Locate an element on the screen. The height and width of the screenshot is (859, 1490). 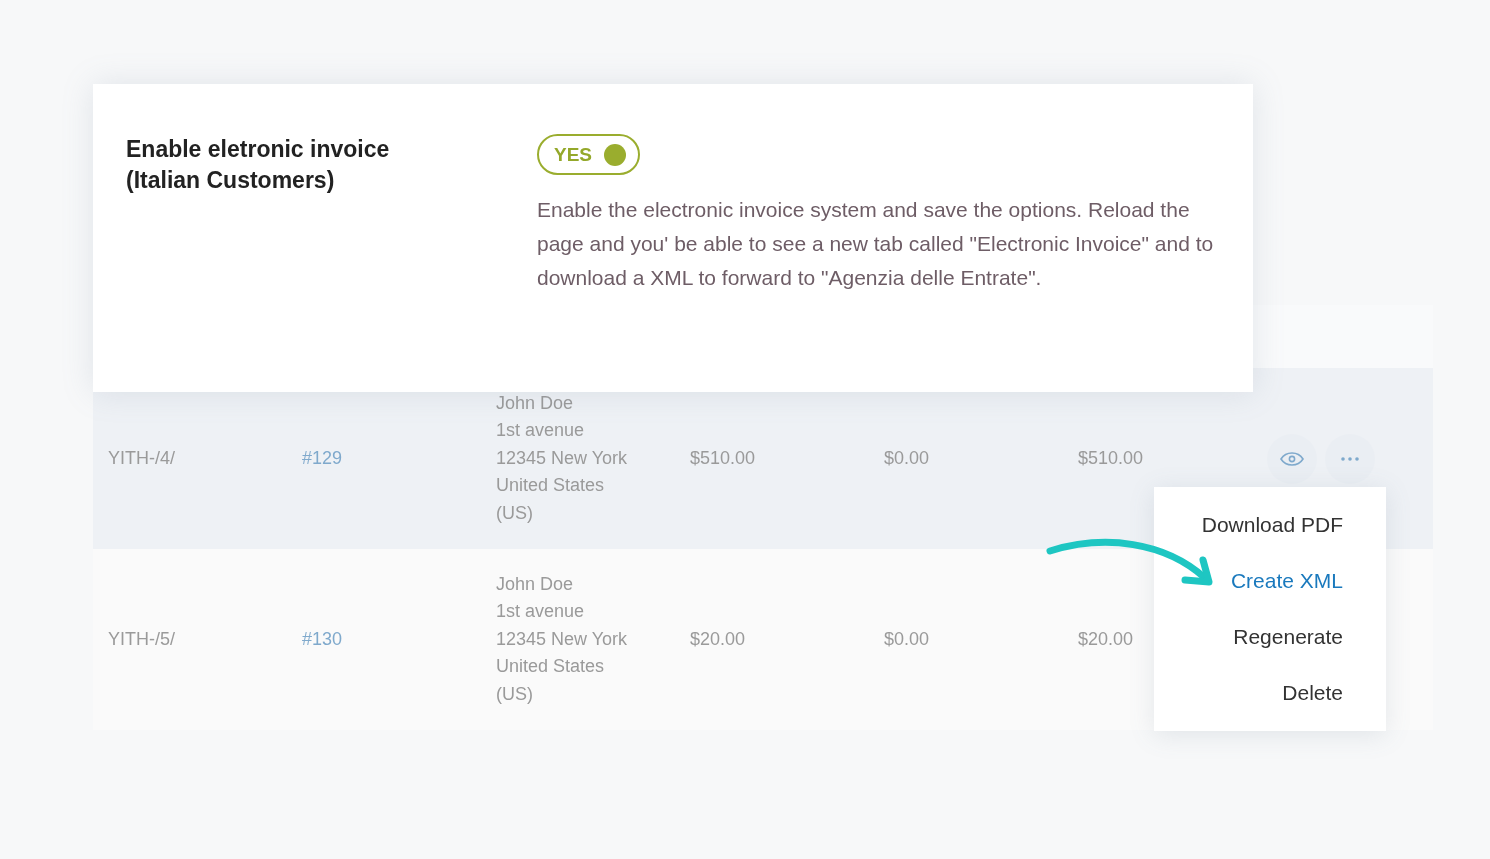
invoice-number: YITH-/5/ is located at coordinates (141, 639).